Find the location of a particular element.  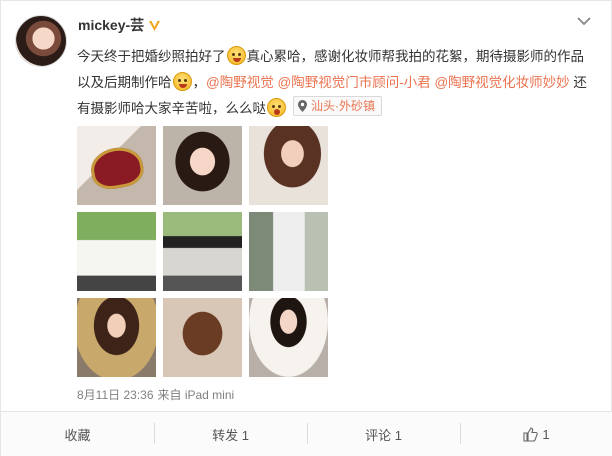

mention-link: @陶野视觉 is located at coordinates (240, 82).